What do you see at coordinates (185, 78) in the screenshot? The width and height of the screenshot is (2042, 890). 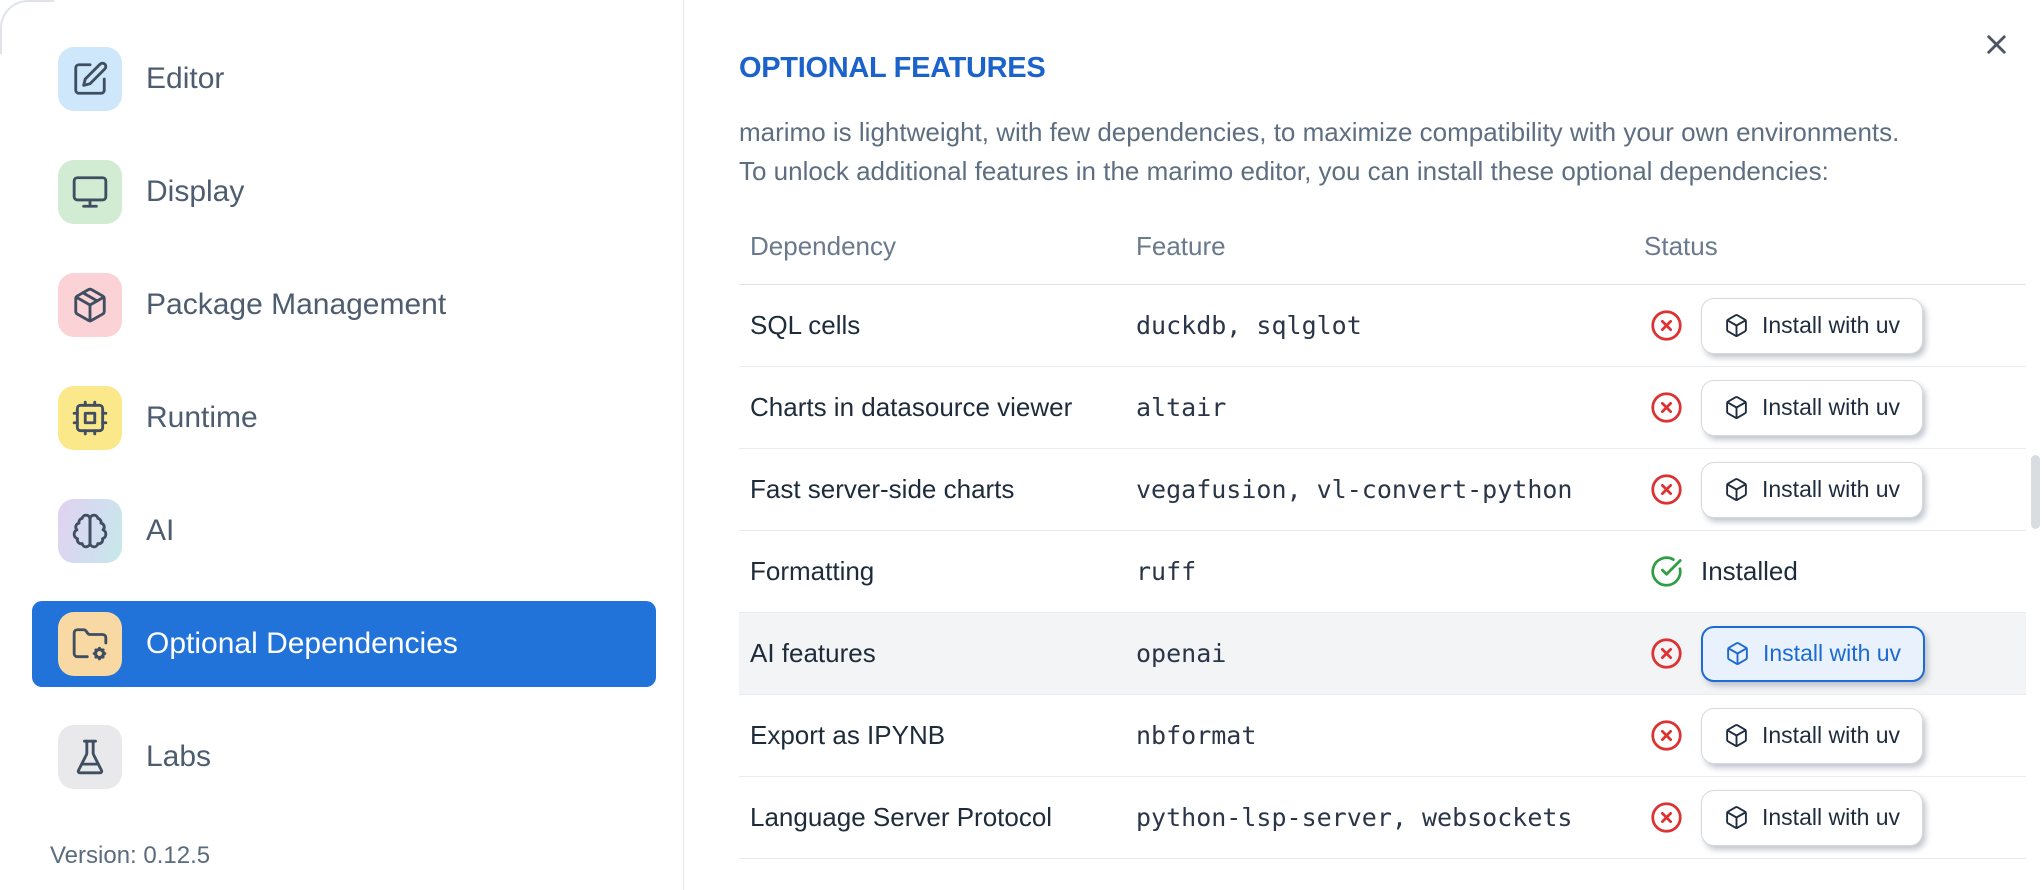 I see `sidebar-item-label: Editor` at bounding box center [185, 78].